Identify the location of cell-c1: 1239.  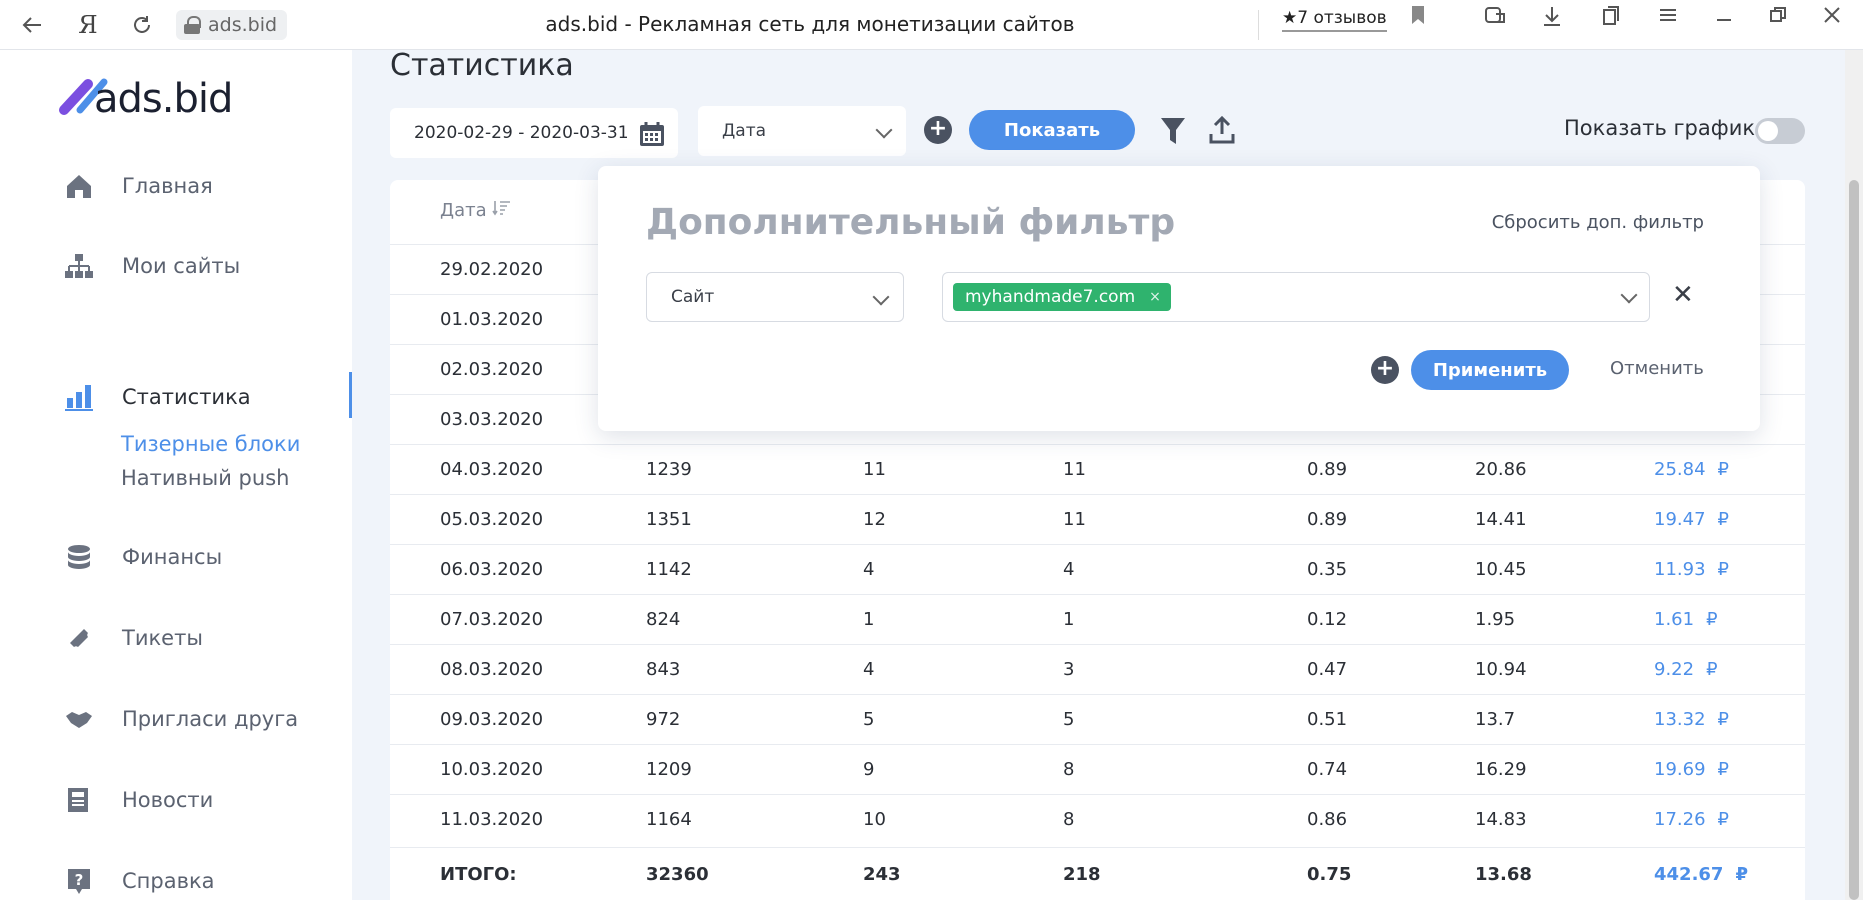
(669, 469).